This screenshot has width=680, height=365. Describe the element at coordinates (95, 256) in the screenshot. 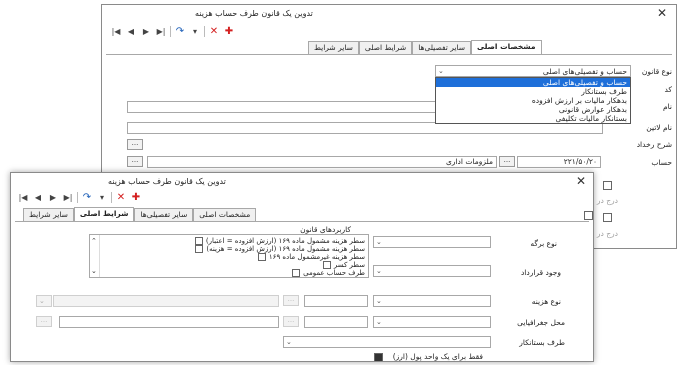

I see `list-scrollbar: ⌃ ⌄` at that location.